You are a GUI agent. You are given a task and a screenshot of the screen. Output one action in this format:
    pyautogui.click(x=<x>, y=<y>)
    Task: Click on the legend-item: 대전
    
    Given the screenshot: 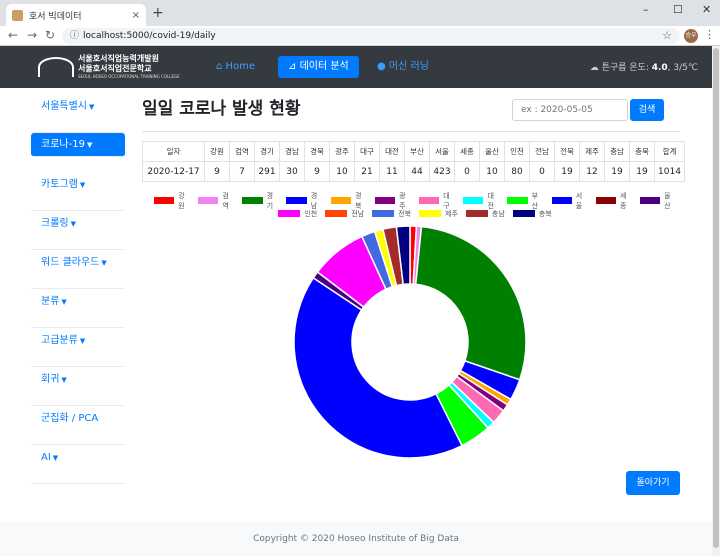 What is the action you would take?
    pyautogui.click(x=481, y=201)
    